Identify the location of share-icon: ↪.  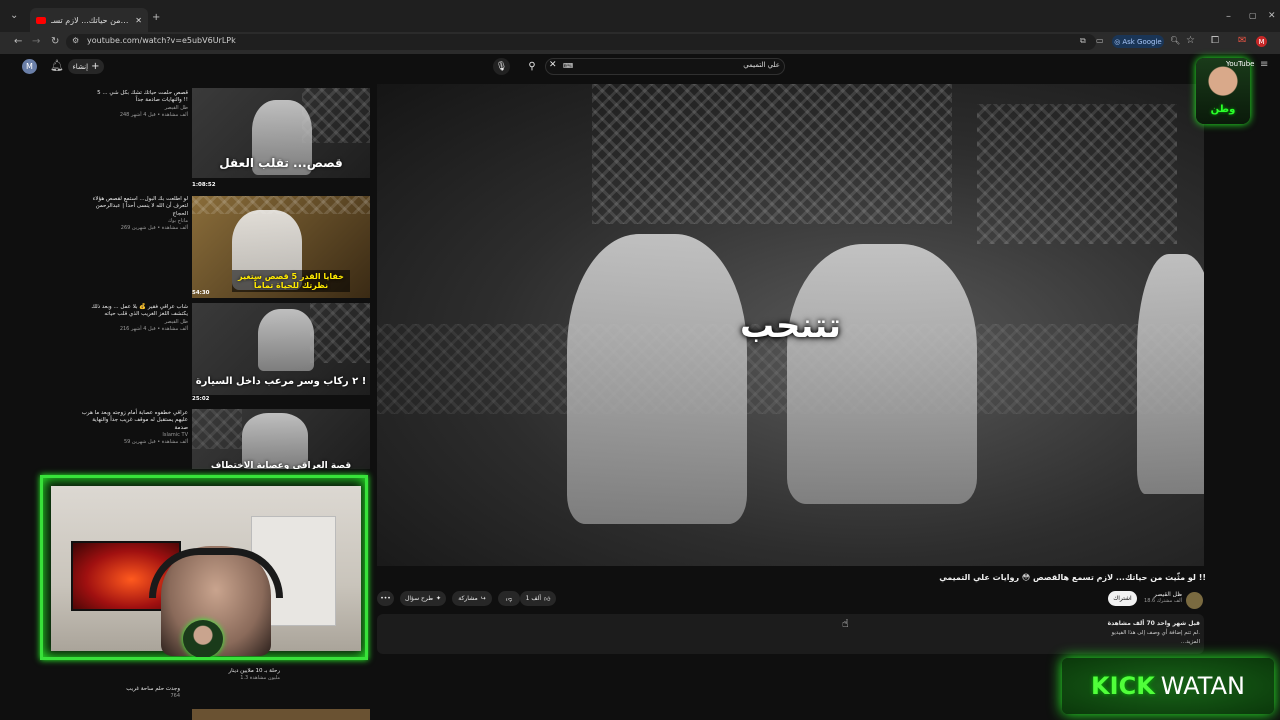
(483, 598).